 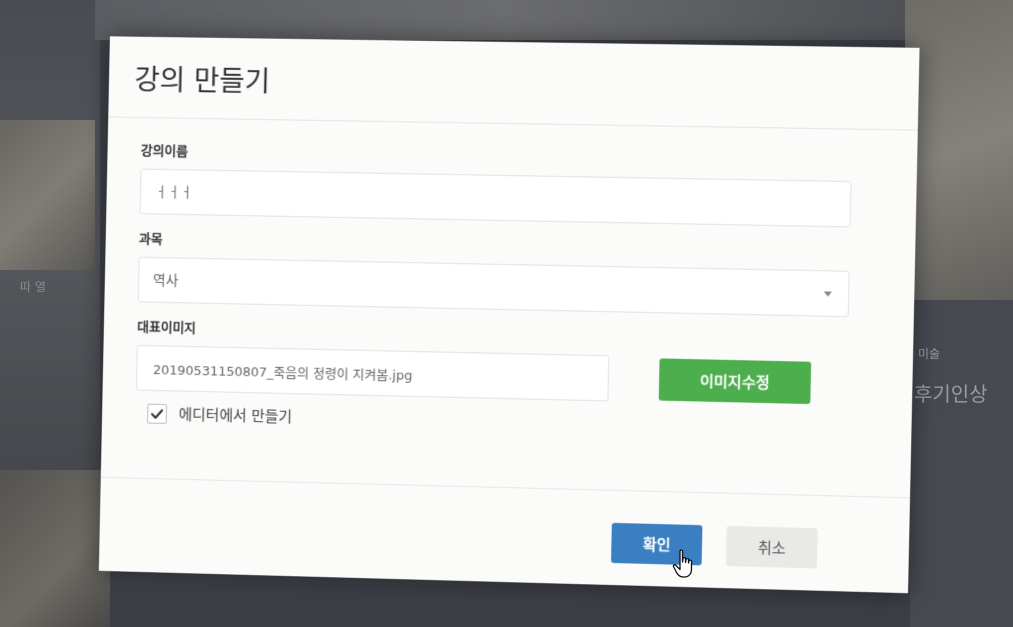 I want to click on modal-title: 강의 만들기, so click(x=202, y=81).